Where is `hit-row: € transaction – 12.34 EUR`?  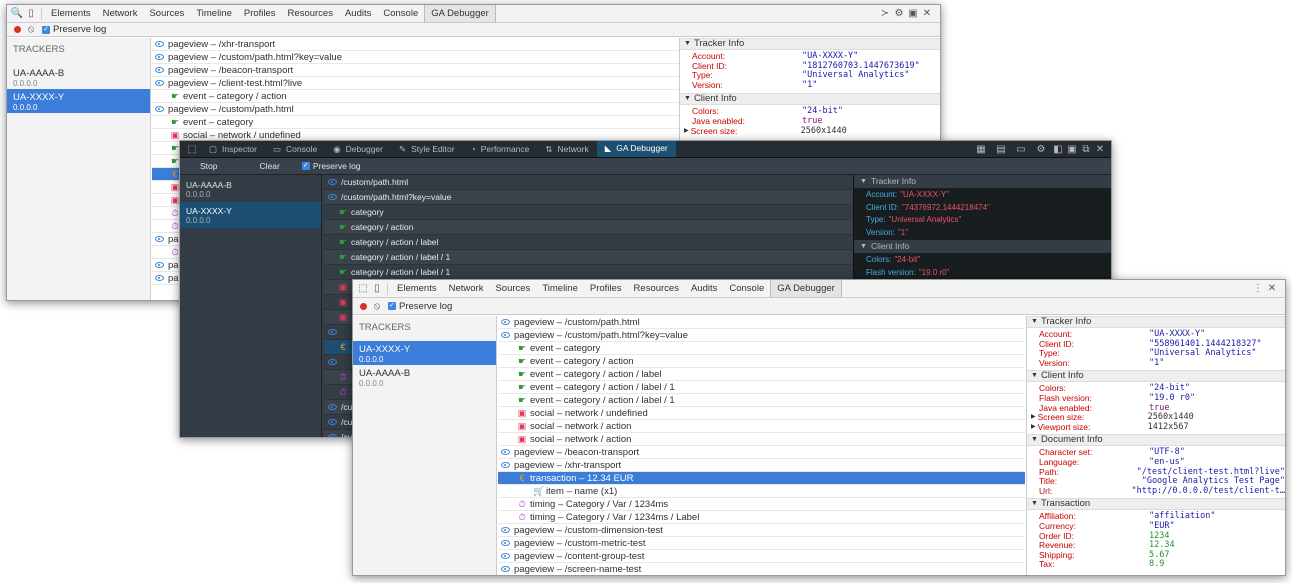 hit-row: € transaction – 12.34 EUR is located at coordinates (761, 478).